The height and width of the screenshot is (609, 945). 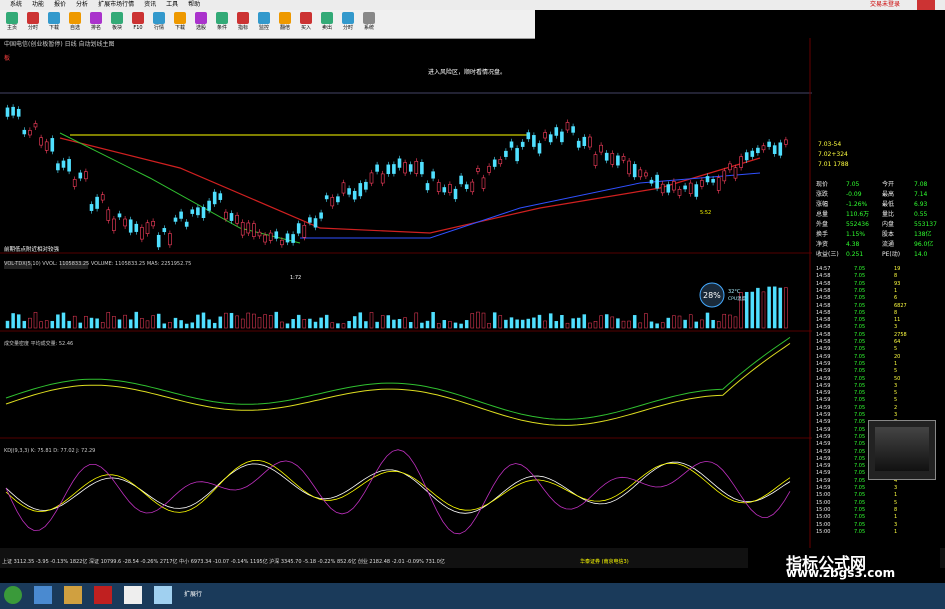 What do you see at coordinates (159, 22) in the screenshot?
I see `toolbar-button-7: 行情` at bounding box center [159, 22].